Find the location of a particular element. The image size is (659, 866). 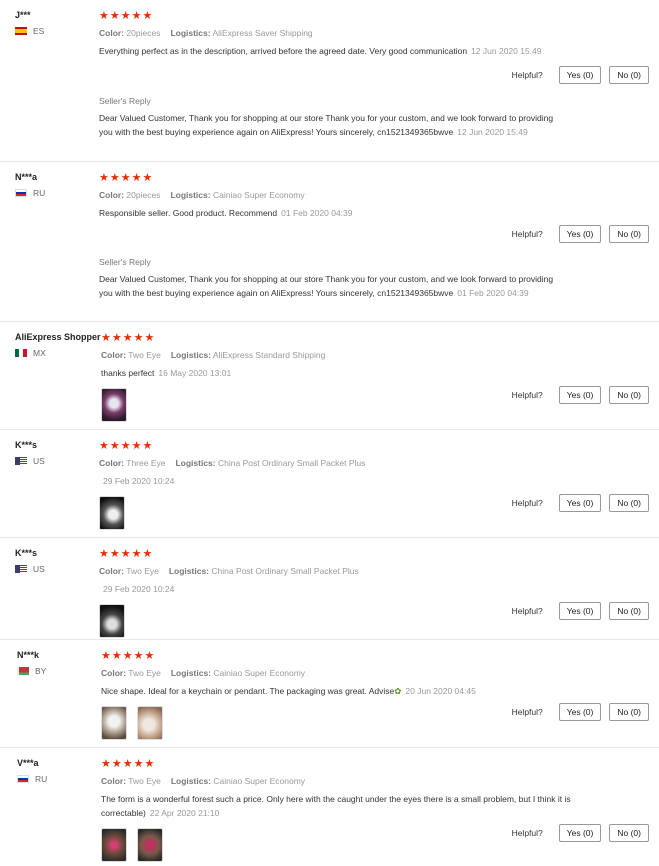

reviewer-info: V***a RU is located at coordinates (59, 771).